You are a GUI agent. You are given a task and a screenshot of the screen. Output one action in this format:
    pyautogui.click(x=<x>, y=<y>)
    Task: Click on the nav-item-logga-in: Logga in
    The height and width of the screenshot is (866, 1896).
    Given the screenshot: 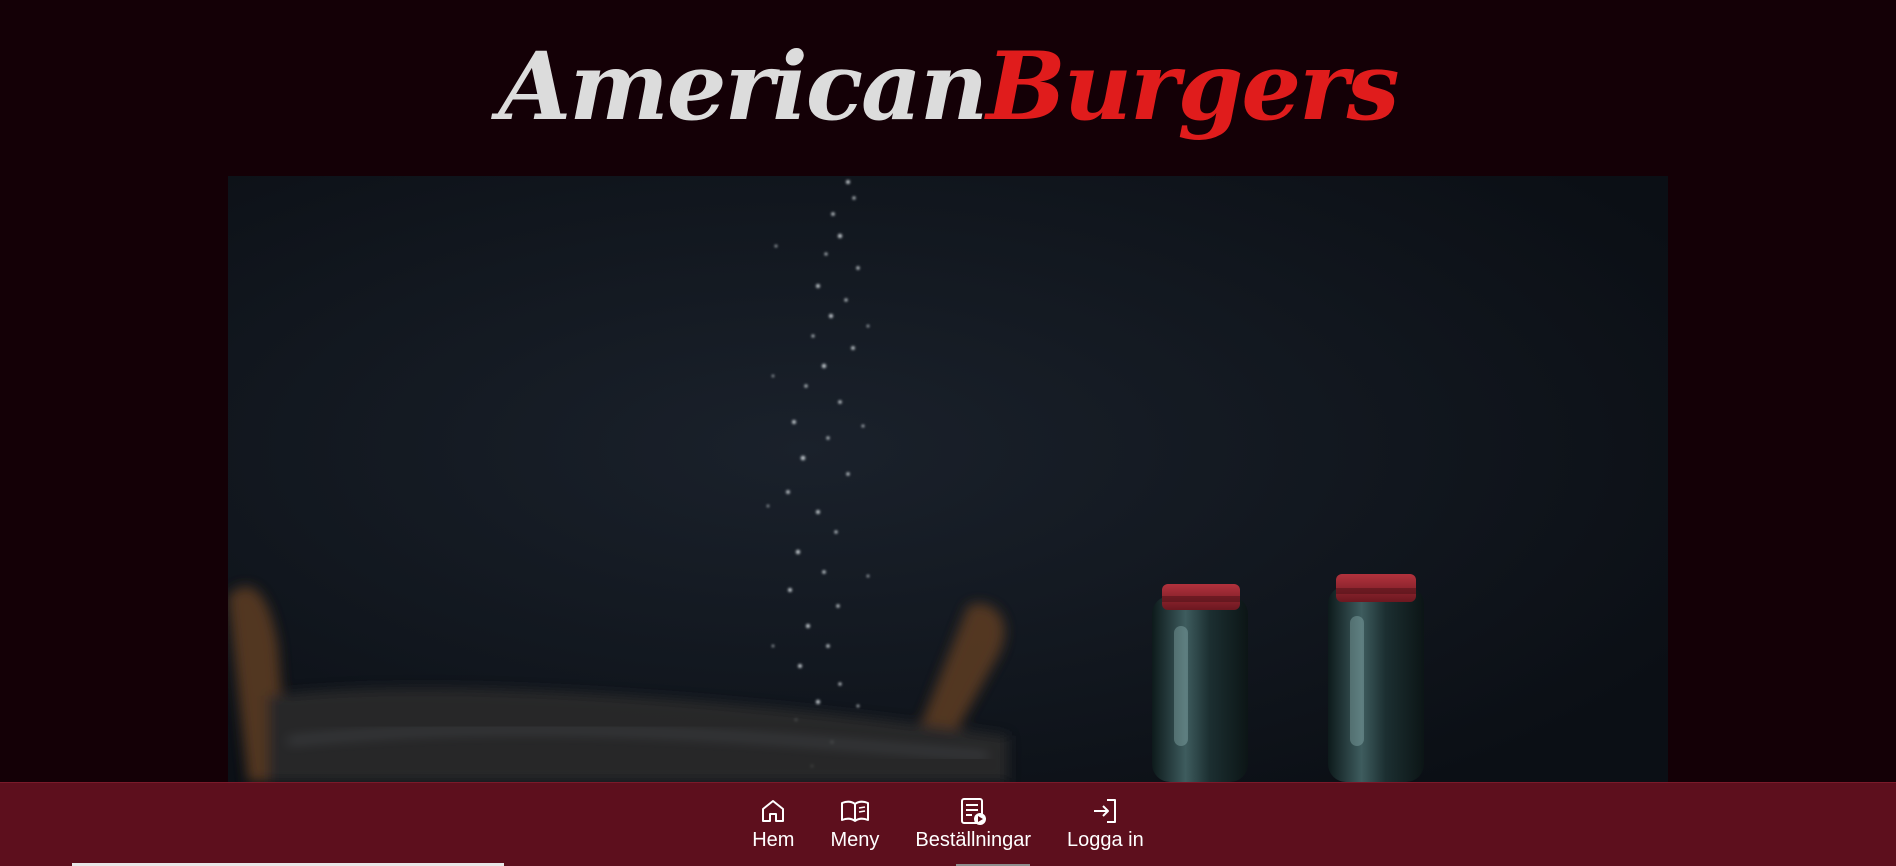 What is the action you would take?
    pyautogui.click(x=1105, y=824)
    